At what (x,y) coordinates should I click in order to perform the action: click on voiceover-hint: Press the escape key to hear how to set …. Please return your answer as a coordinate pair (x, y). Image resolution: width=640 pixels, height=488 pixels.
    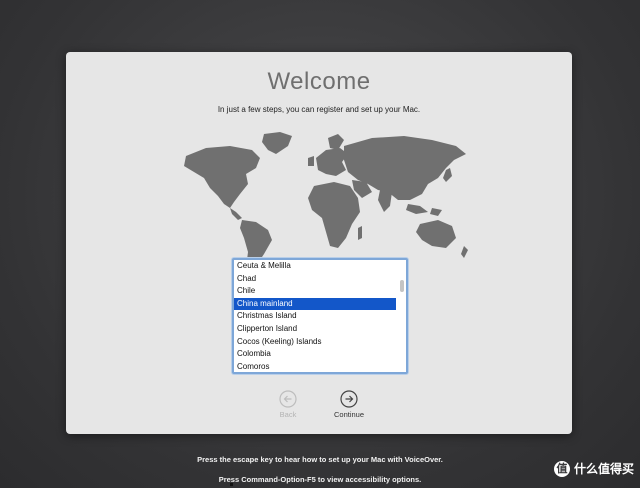
    Looking at the image, I should click on (320, 459).